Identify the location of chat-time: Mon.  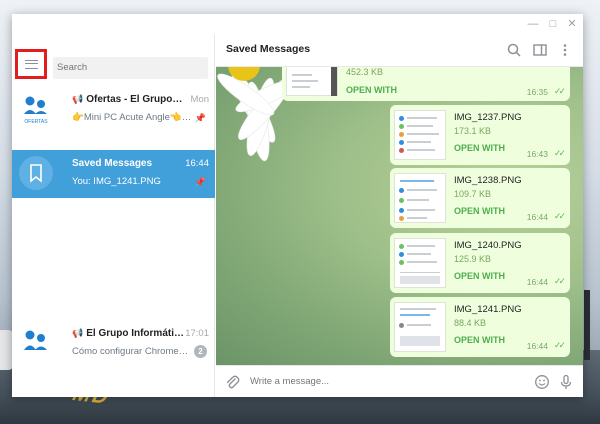
(199, 99).